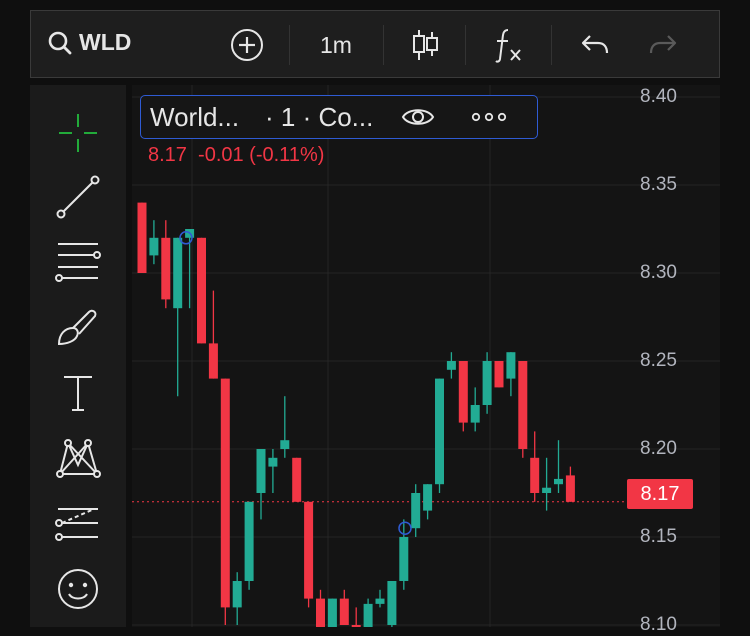 This screenshot has height=636, width=750. I want to click on projection-icon, so click(76, 524).